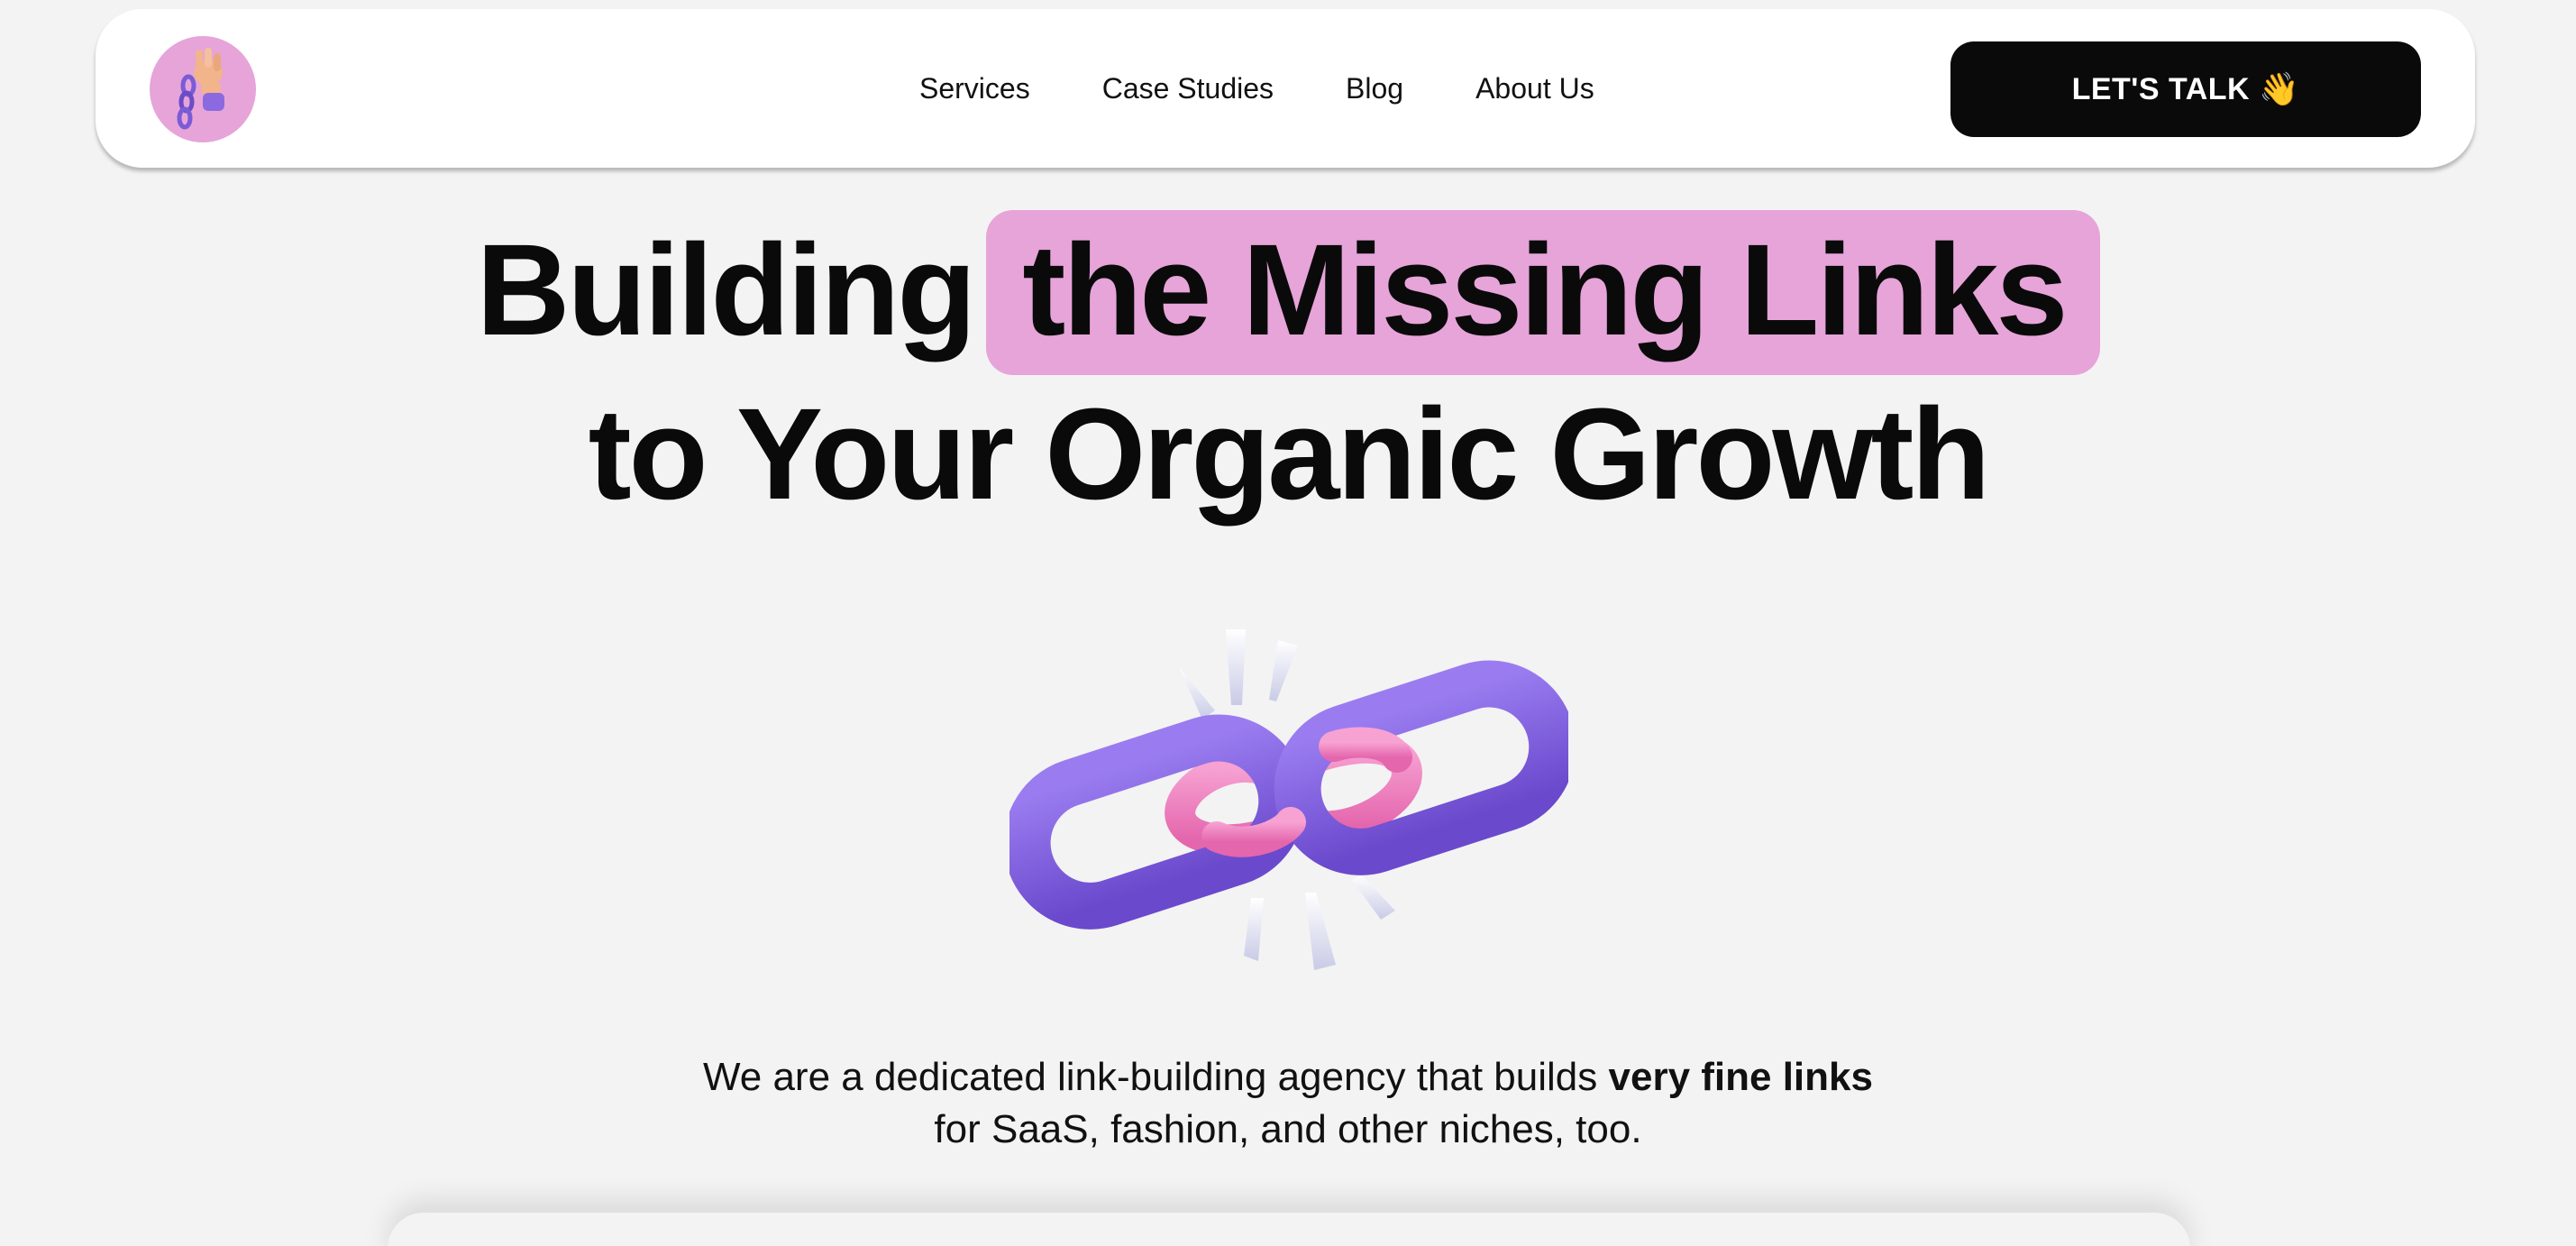 The width and height of the screenshot is (2576, 1246). I want to click on nav-link-case-studies: Case Studies, so click(1188, 88).